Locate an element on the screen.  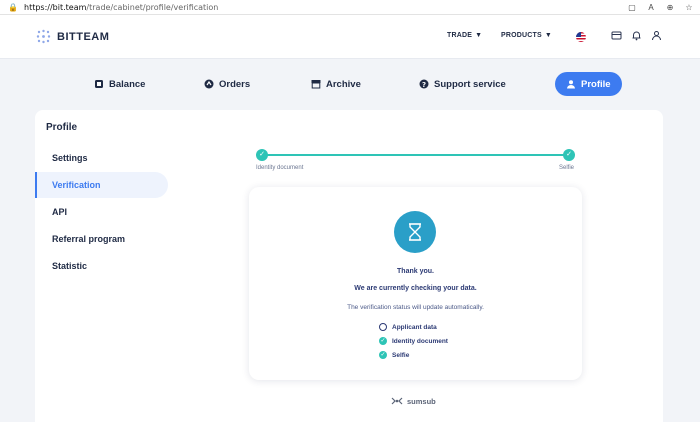
logo: BITTEAM is located at coordinates (72, 36).